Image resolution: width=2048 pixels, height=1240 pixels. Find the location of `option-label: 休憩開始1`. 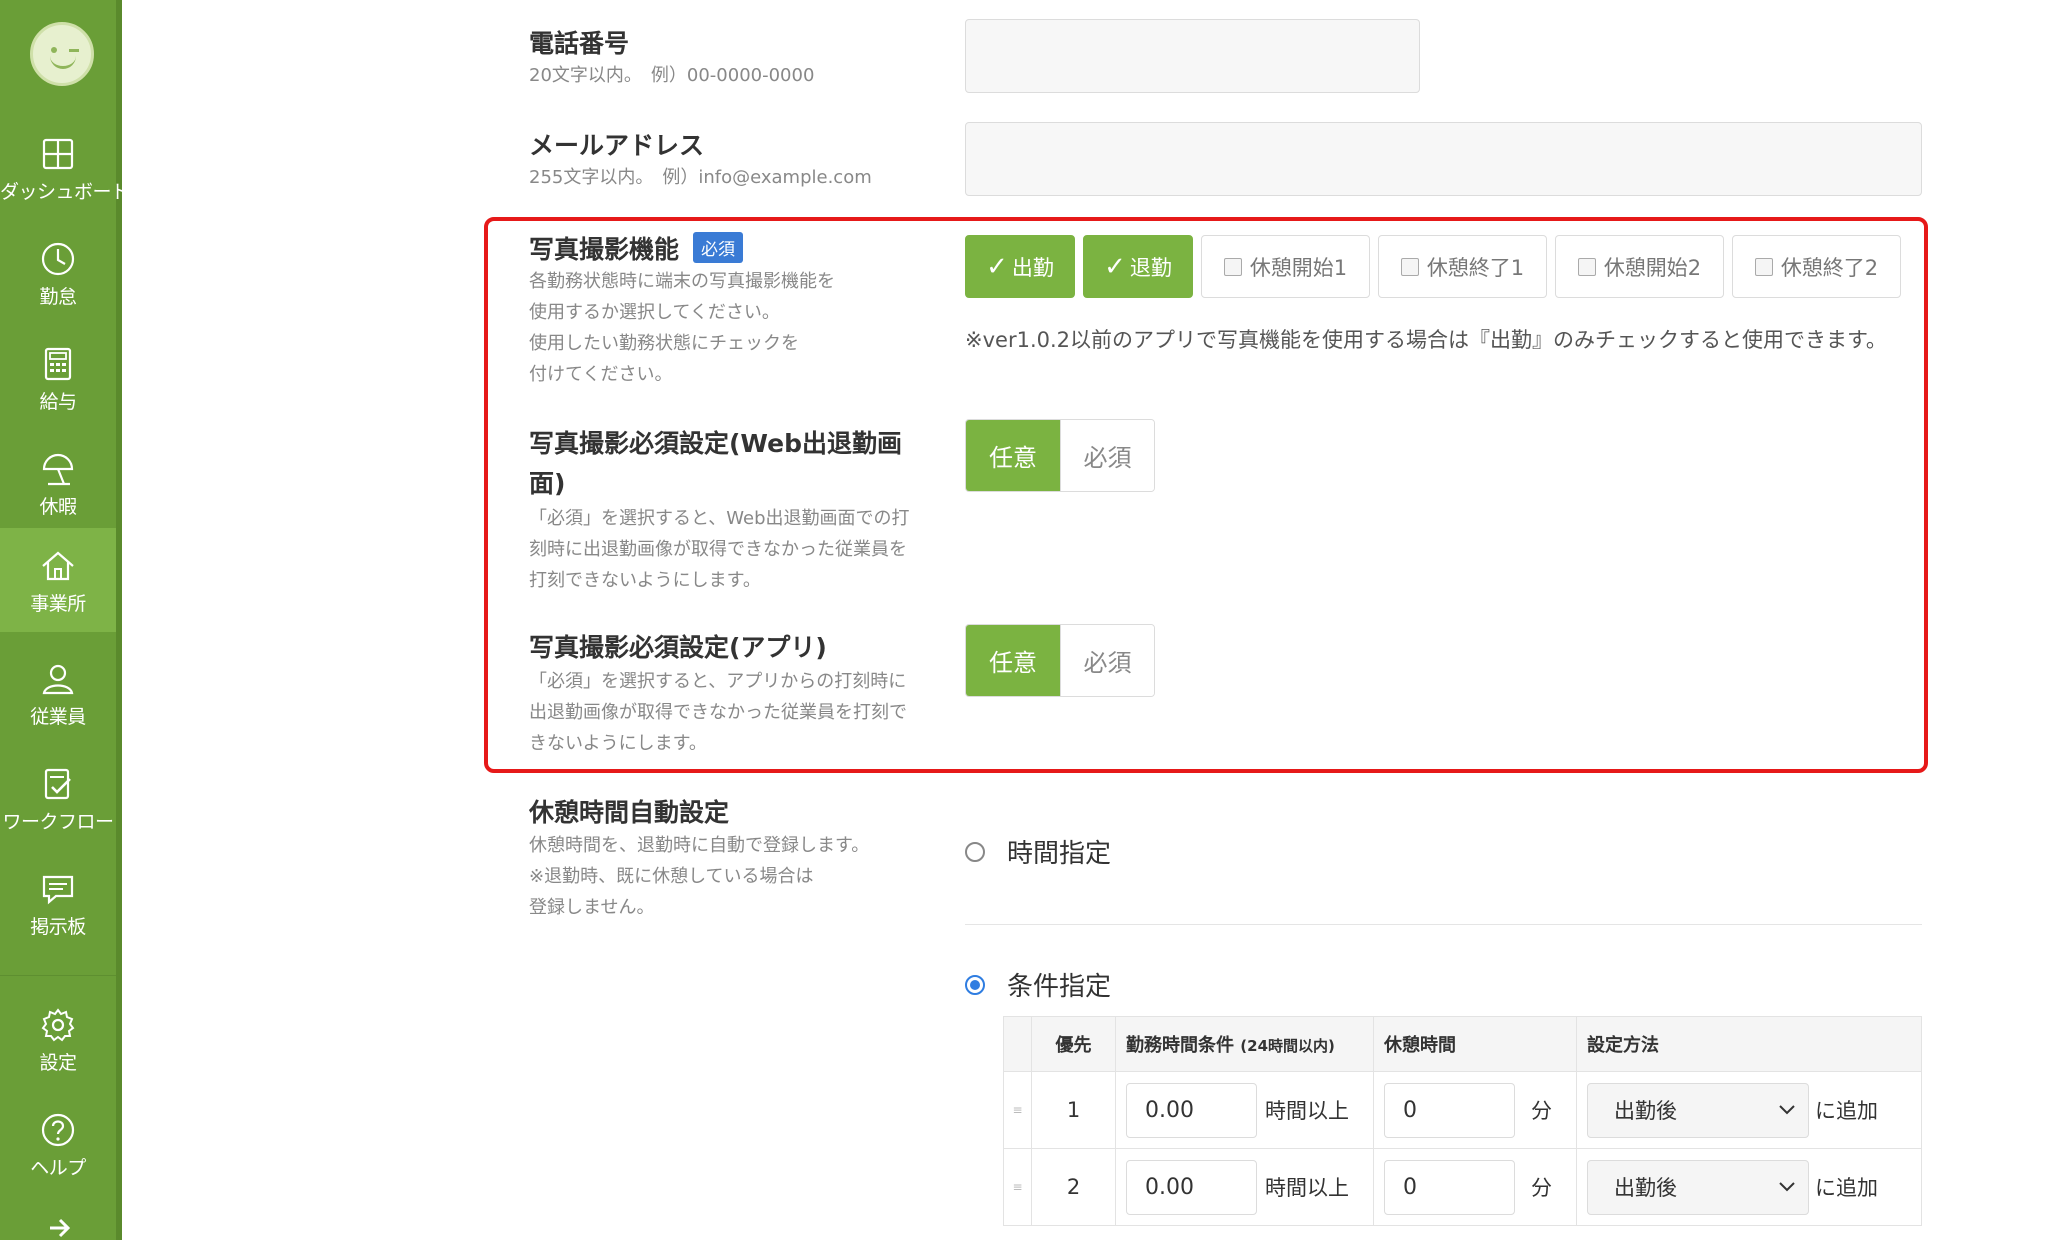

option-label: 休憩開始1 is located at coordinates (1298, 267).